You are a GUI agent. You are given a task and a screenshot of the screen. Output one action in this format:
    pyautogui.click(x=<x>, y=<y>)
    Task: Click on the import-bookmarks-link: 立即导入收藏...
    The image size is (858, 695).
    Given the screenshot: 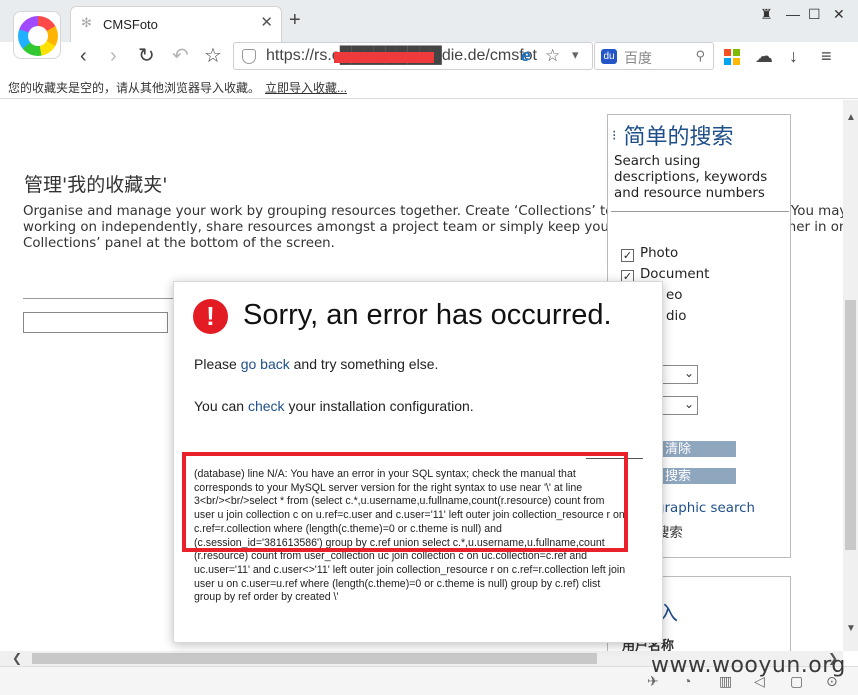 What is the action you would take?
    pyautogui.click(x=306, y=87)
    